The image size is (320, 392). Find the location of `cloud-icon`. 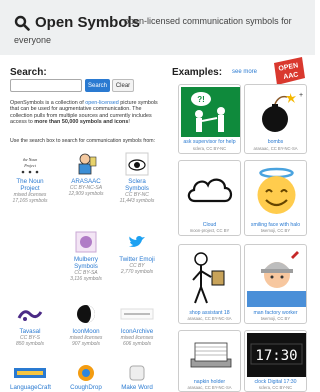

cloud-icon is located at coordinates (210, 190).